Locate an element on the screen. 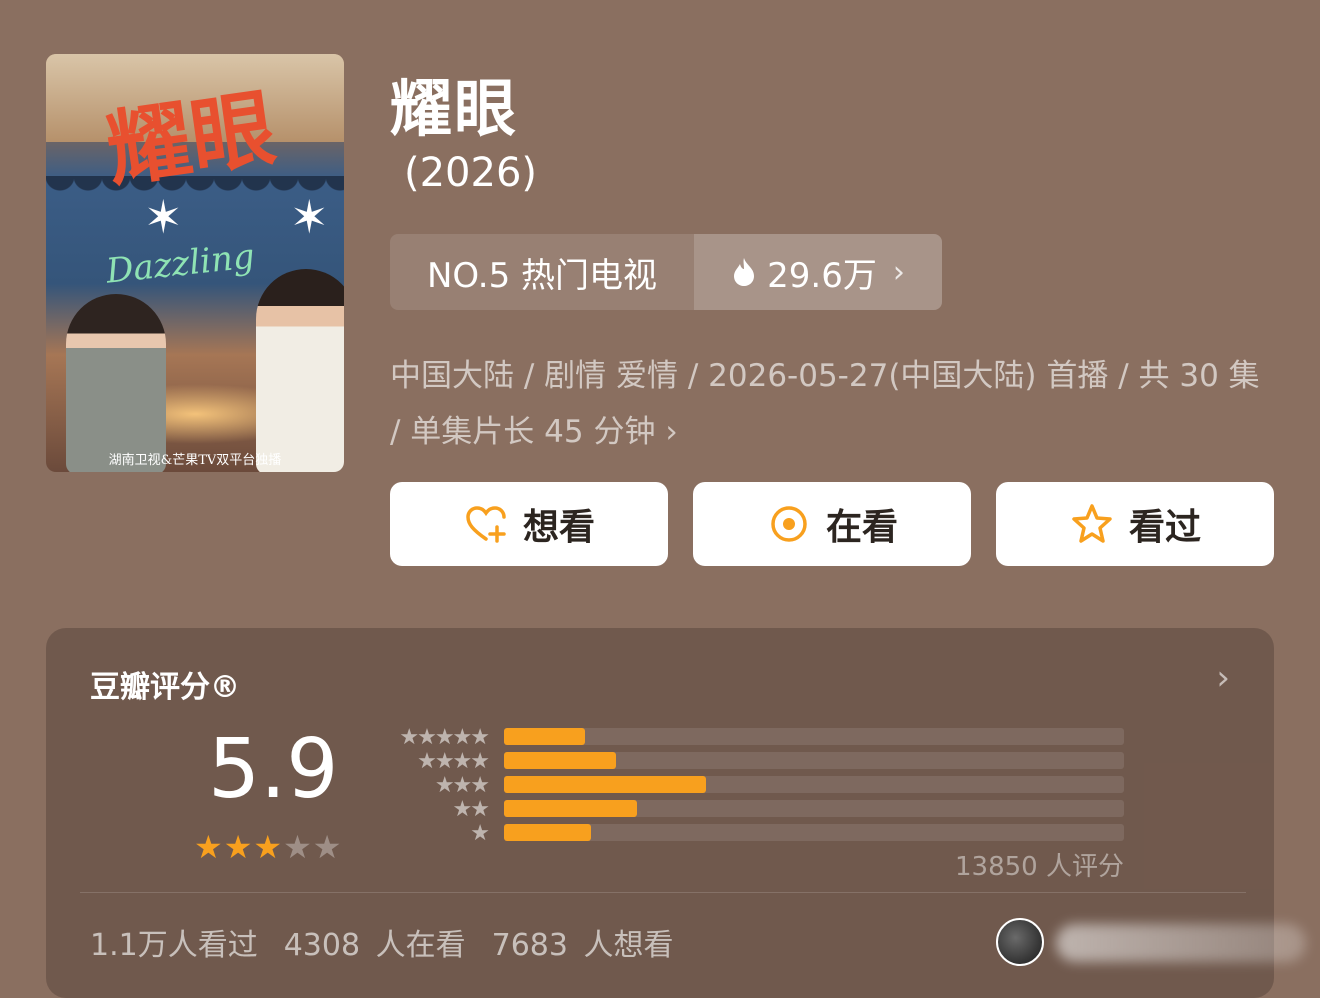  watching-count: 4308 人在看 is located at coordinates (375, 945).